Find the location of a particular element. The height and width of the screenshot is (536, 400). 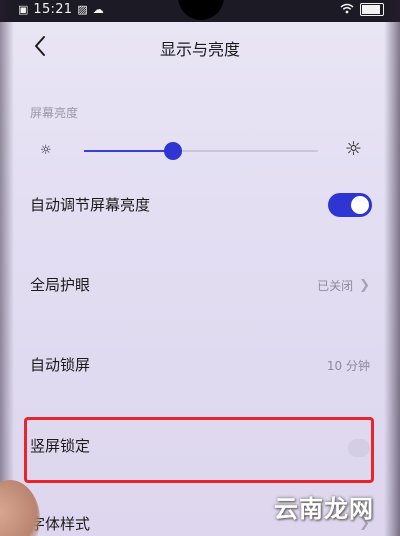

status-bar: ▣ 15:21 ▨ ☁ is located at coordinates (200, 11).